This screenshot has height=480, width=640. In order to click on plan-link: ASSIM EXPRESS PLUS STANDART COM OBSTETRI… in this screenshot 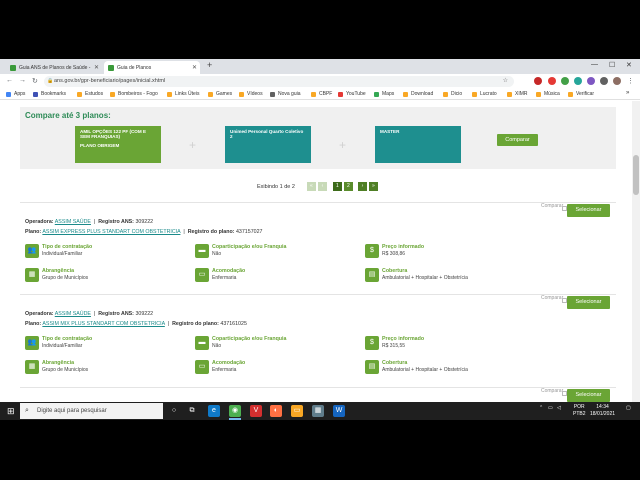, I will do `click(111, 232)`.